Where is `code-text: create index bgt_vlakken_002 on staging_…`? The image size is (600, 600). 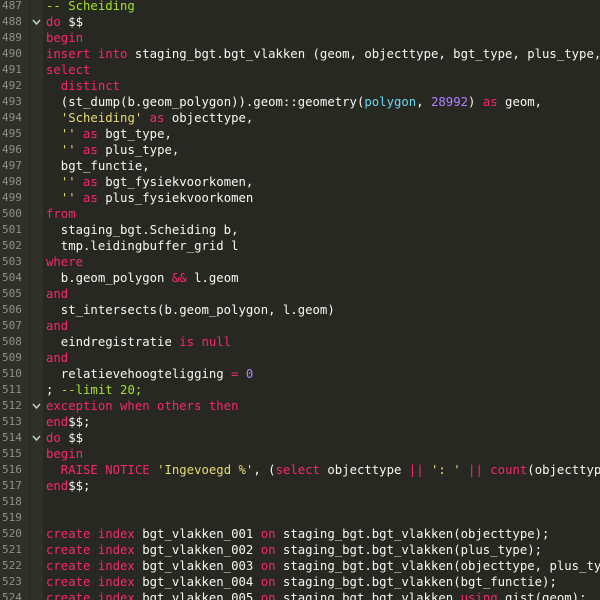
code-text: create index bgt_vlakken_002 on staging_… is located at coordinates (294, 550).